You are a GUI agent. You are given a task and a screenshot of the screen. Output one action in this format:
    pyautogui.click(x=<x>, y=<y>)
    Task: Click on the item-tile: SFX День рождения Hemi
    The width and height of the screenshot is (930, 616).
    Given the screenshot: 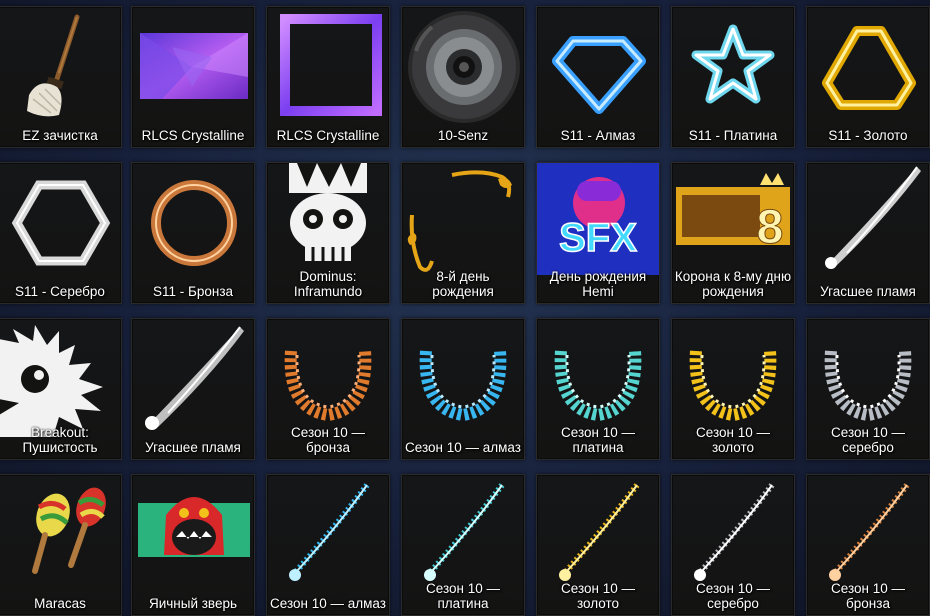 What is the action you would take?
    pyautogui.click(x=598, y=233)
    